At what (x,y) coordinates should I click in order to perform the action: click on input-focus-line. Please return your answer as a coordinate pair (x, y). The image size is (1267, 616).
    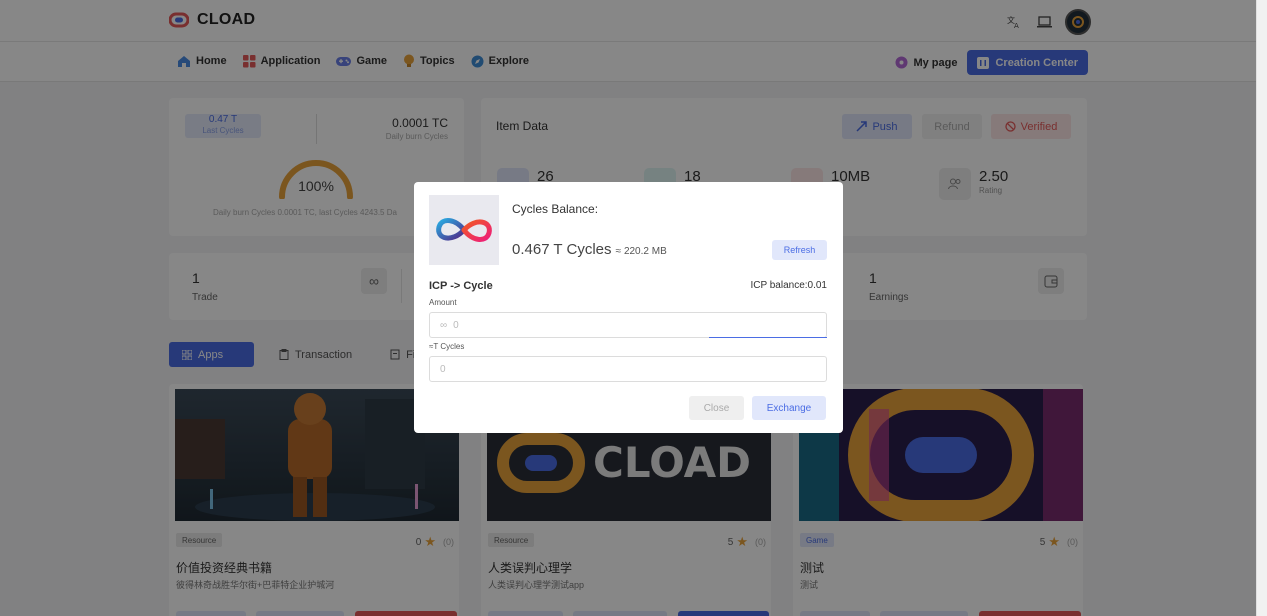
    Looking at the image, I should click on (768, 337).